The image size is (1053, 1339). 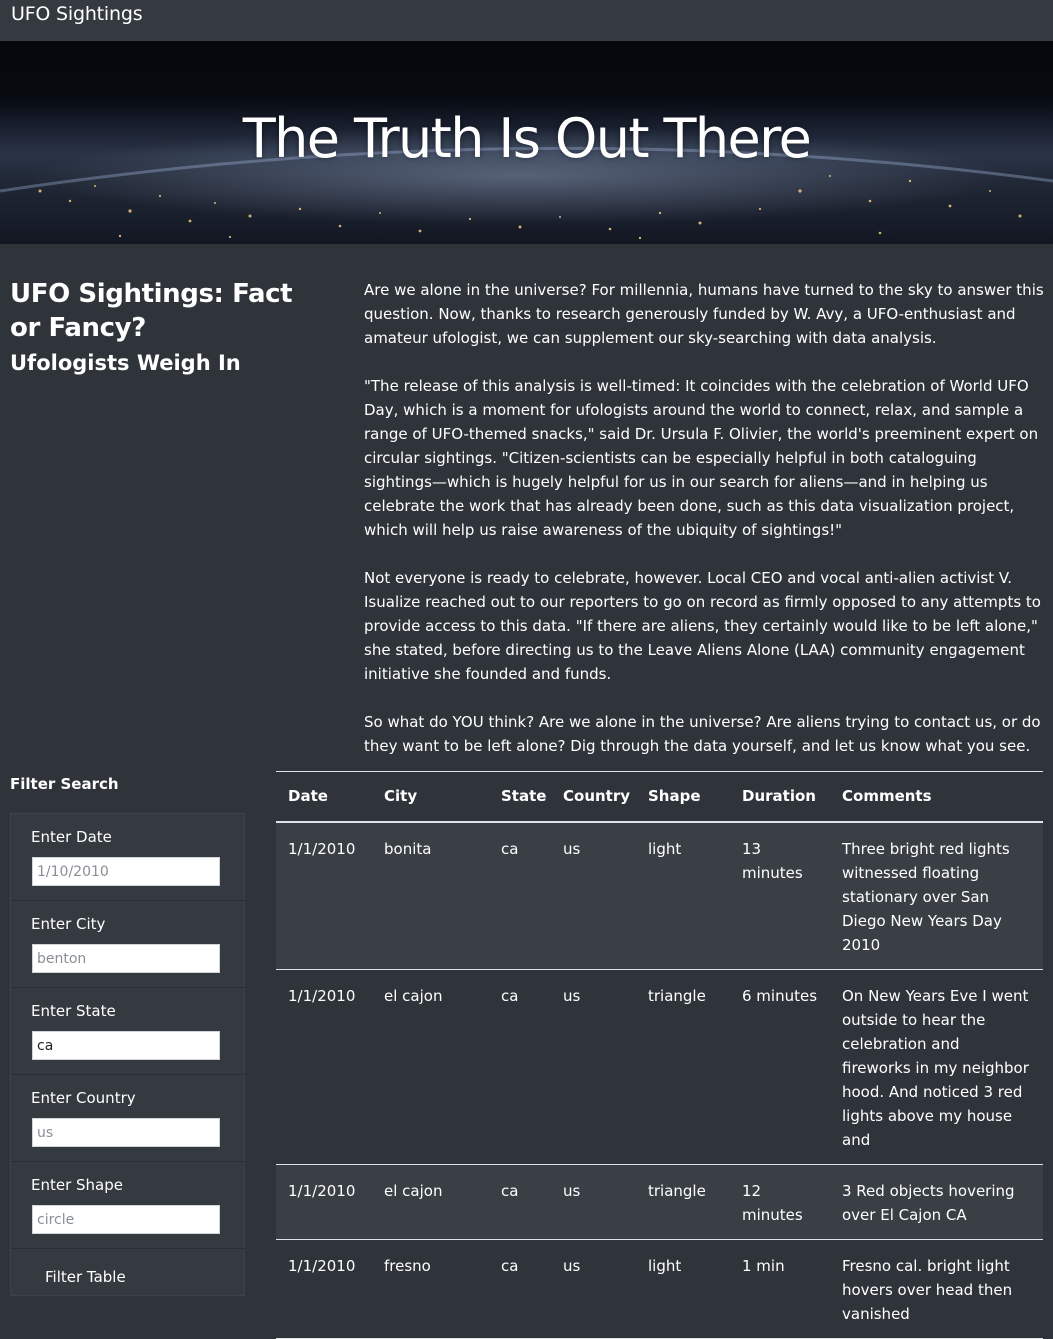 I want to click on filter-group-state: Enter State, so click(x=128, y=1031).